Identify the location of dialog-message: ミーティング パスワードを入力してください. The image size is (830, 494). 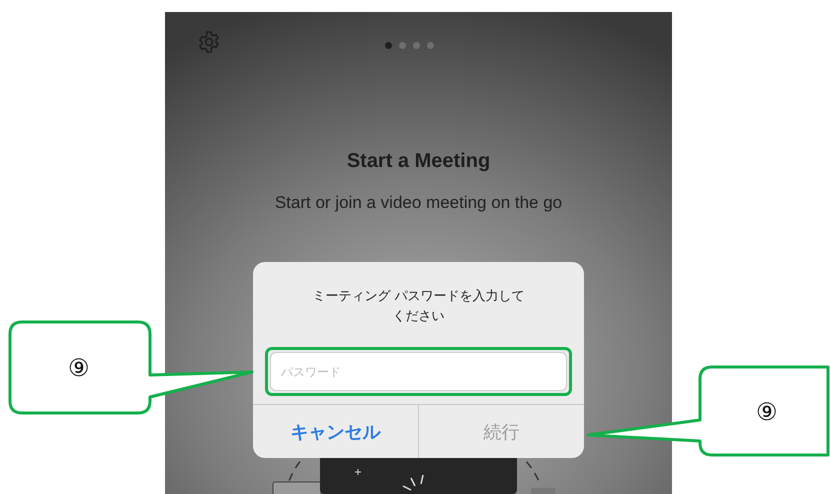
(418, 307).